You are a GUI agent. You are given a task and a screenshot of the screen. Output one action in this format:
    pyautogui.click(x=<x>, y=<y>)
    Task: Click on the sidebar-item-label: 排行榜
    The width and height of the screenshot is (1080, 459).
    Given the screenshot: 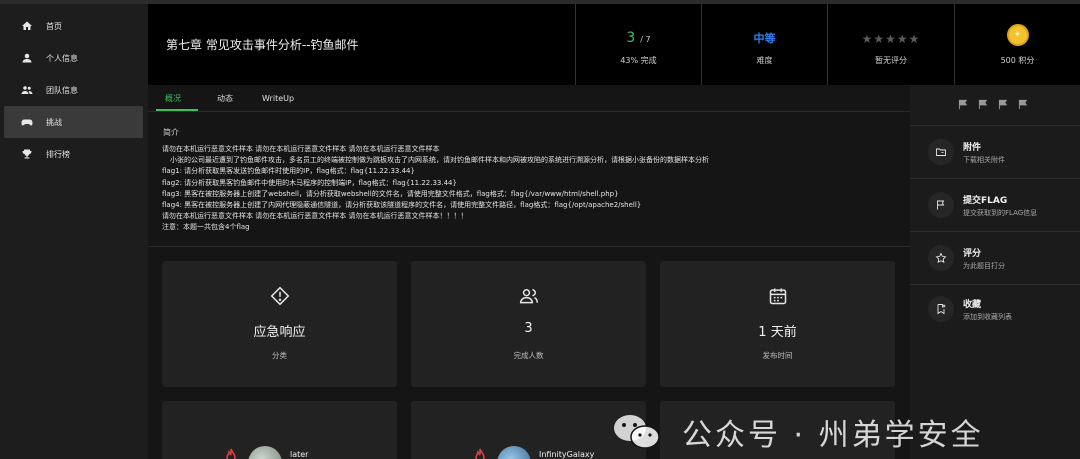 What is the action you would take?
    pyautogui.click(x=58, y=154)
    